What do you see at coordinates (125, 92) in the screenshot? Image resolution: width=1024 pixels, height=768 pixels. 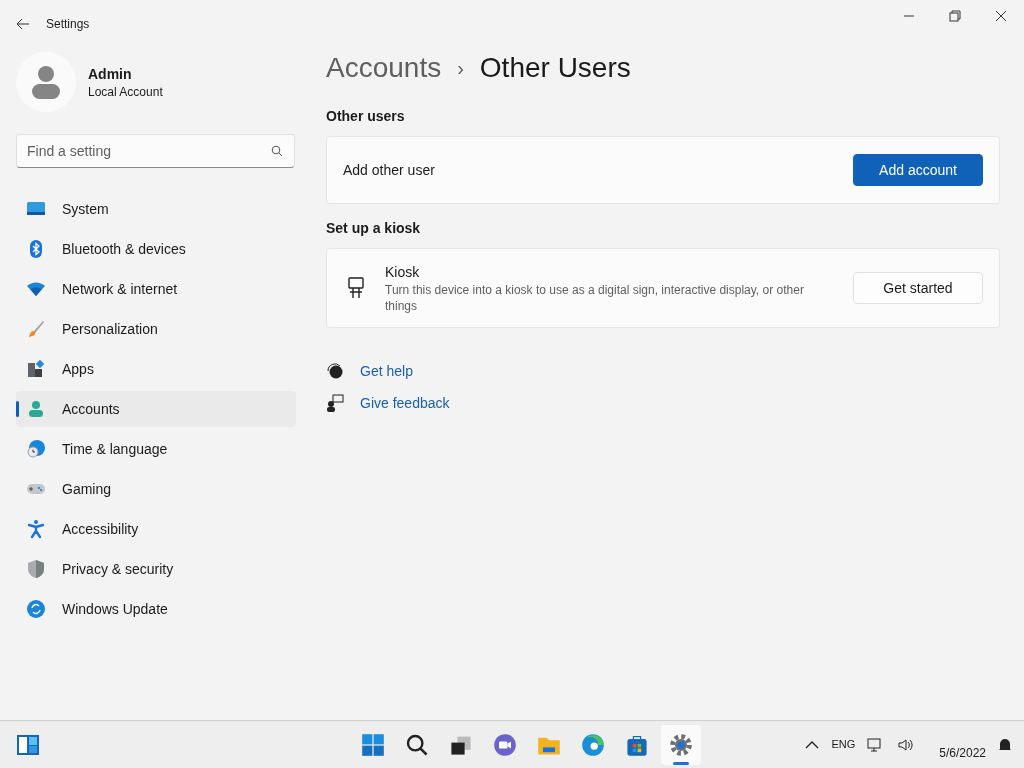 I see `account-type: Local Account` at bounding box center [125, 92].